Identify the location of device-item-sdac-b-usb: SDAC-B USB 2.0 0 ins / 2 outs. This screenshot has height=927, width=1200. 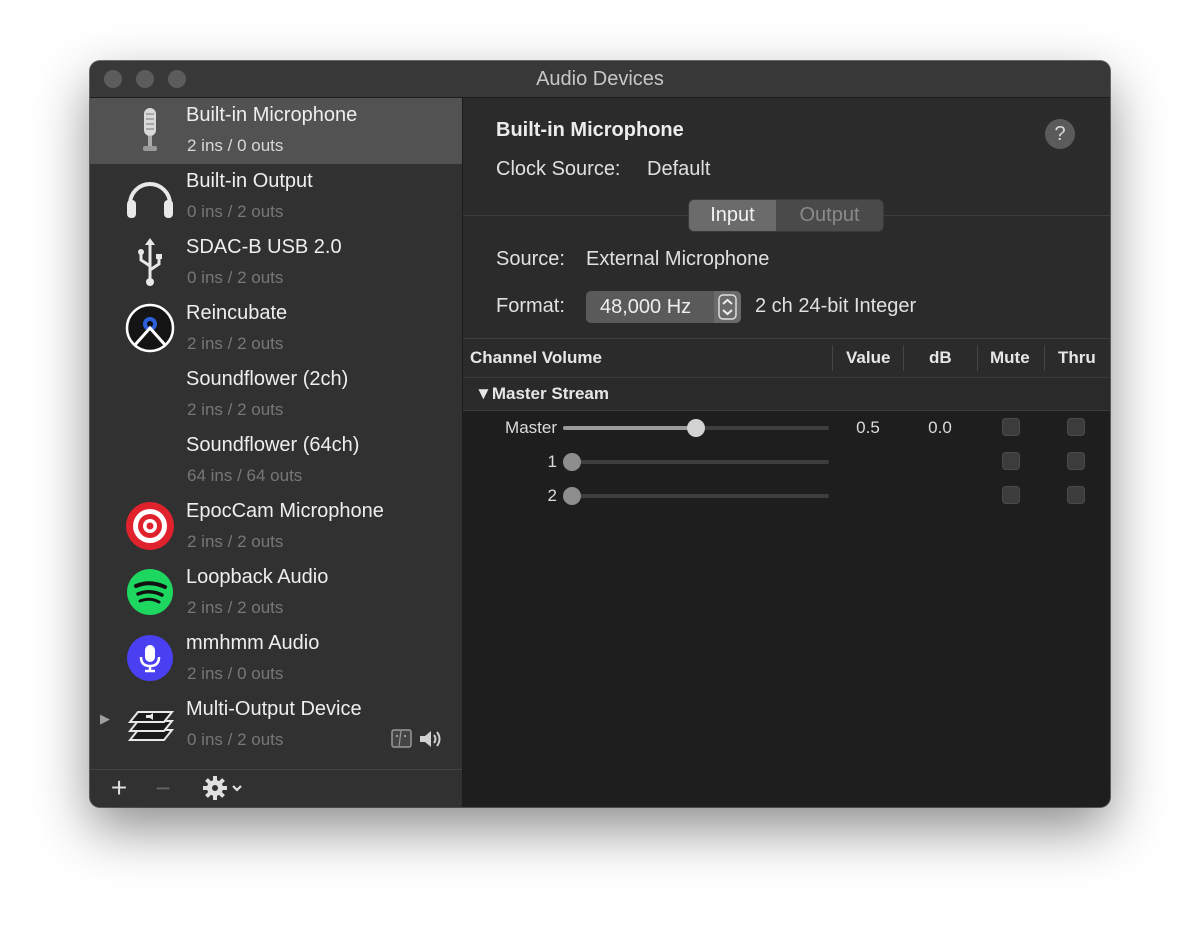
(276, 263).